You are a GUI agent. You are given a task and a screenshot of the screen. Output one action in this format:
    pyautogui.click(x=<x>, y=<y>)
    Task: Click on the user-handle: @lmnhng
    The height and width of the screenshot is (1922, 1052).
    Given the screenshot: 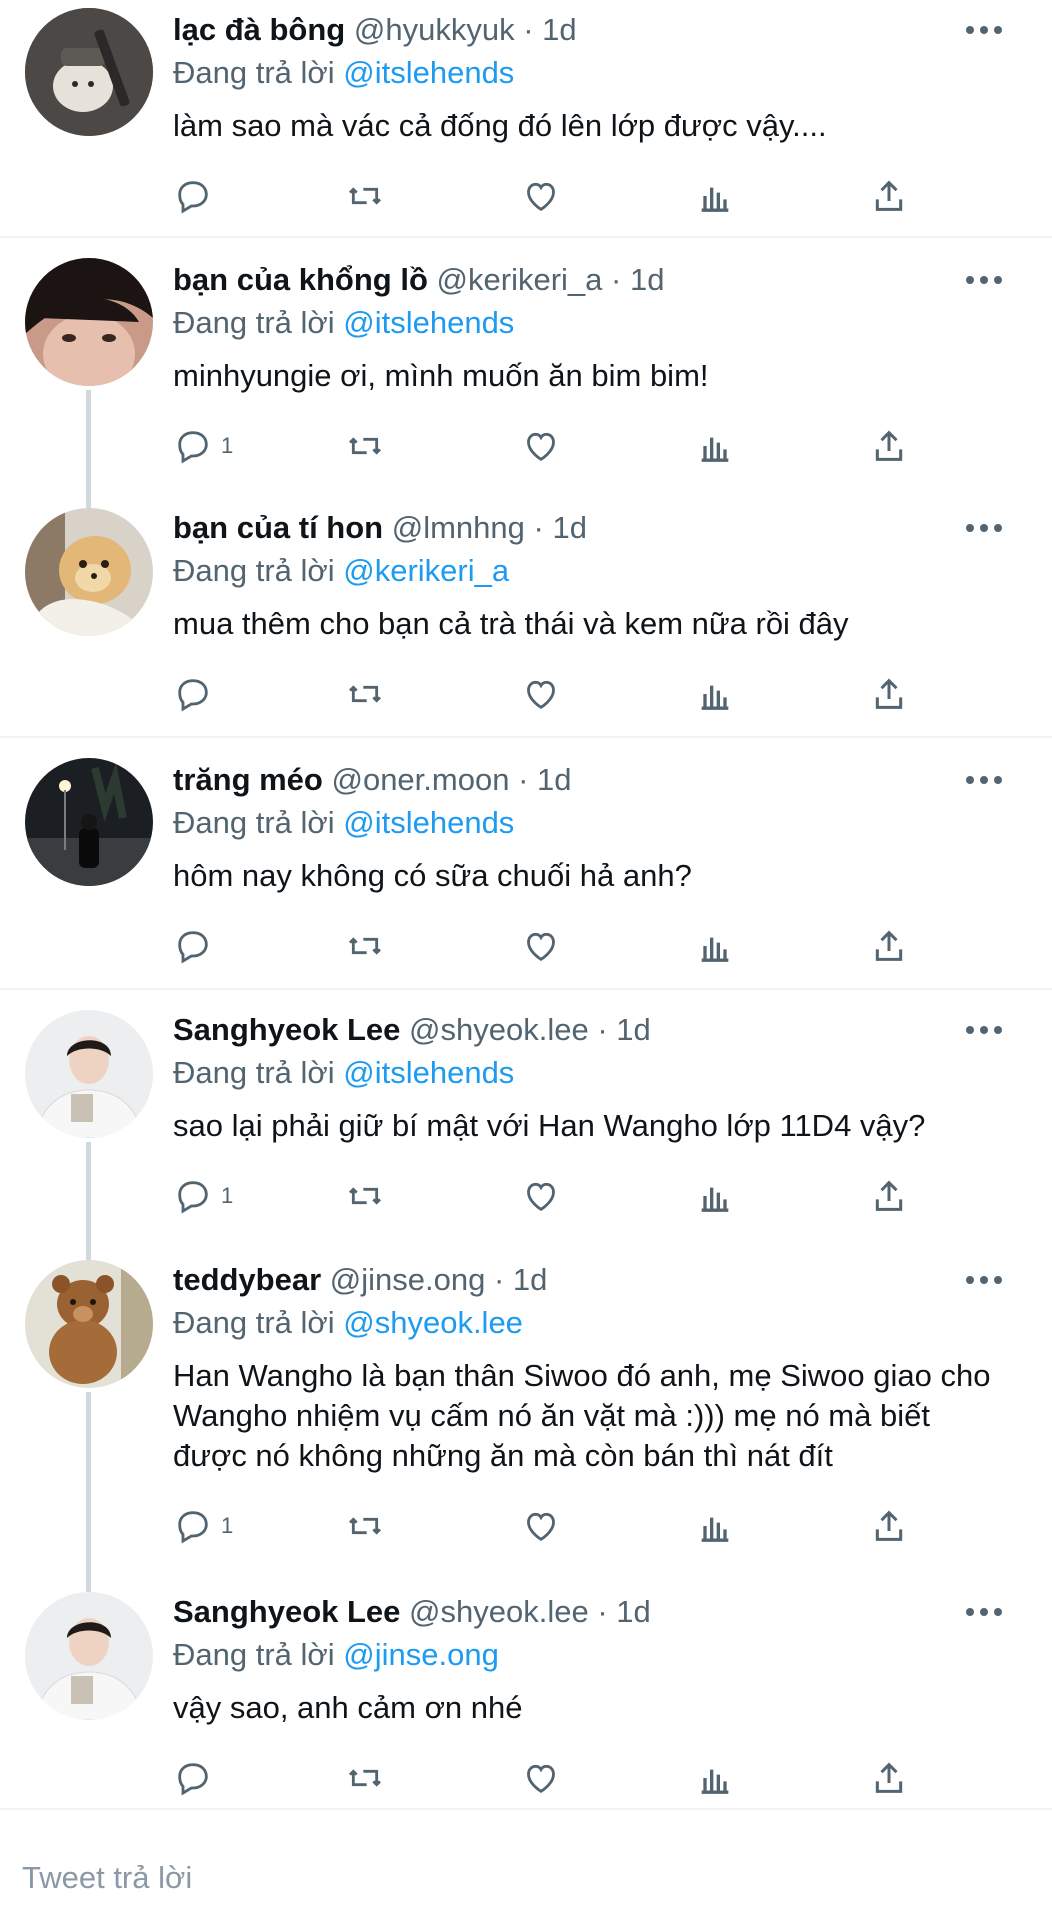 What is the action you would take?
    pyautogui.click(x=458, y=527)
    